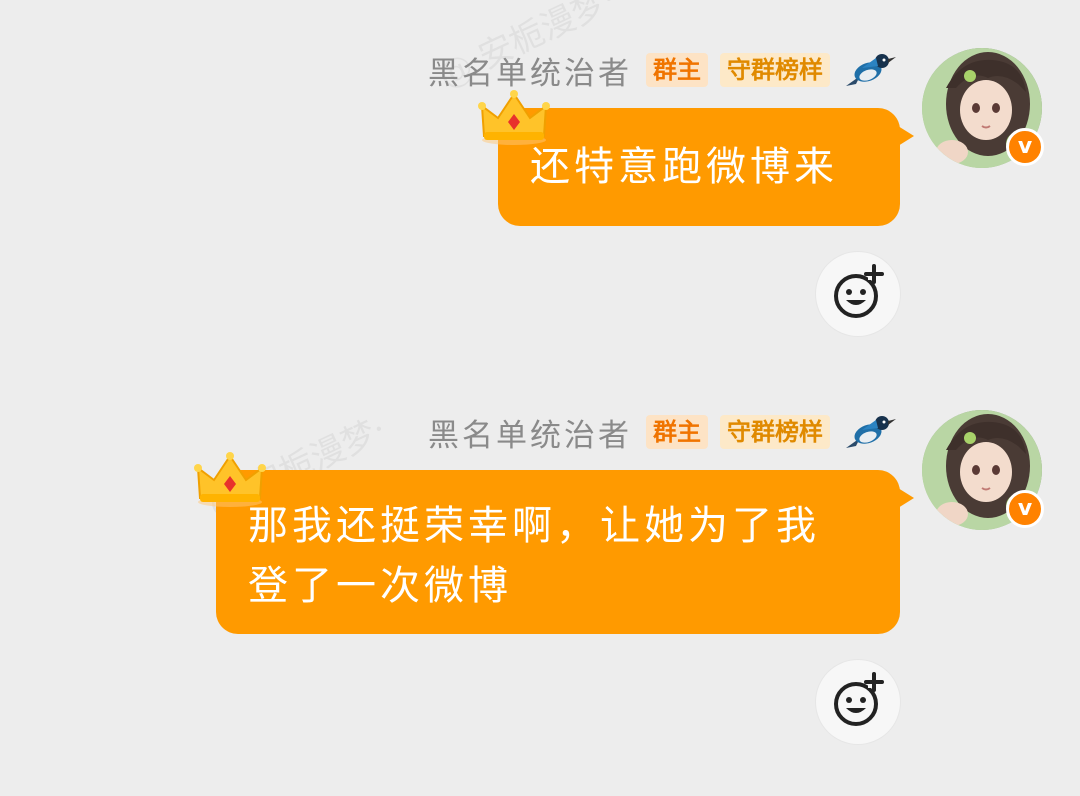 This screenshot has height=796, width=1080. Describe the element at coordinates (565, 552) in the screenshot. I see `message-bubble: 那我还挺荣幸啊，让她为了我 登了一次微博` at that location.